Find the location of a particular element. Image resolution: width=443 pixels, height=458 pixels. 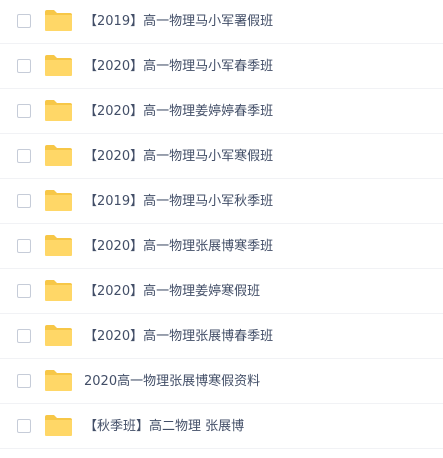

file-name: 2020高一物理张展博寒假资料 is located at coordinates (172, 382).